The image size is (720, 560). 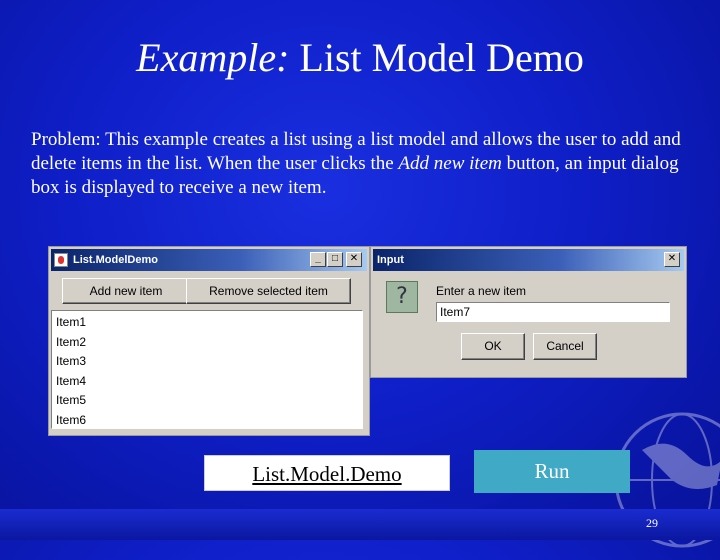 What do you see at coordinates (209, 362) in the screenshot?
I see `list-item: Item3` at bounding box center [209, 362].